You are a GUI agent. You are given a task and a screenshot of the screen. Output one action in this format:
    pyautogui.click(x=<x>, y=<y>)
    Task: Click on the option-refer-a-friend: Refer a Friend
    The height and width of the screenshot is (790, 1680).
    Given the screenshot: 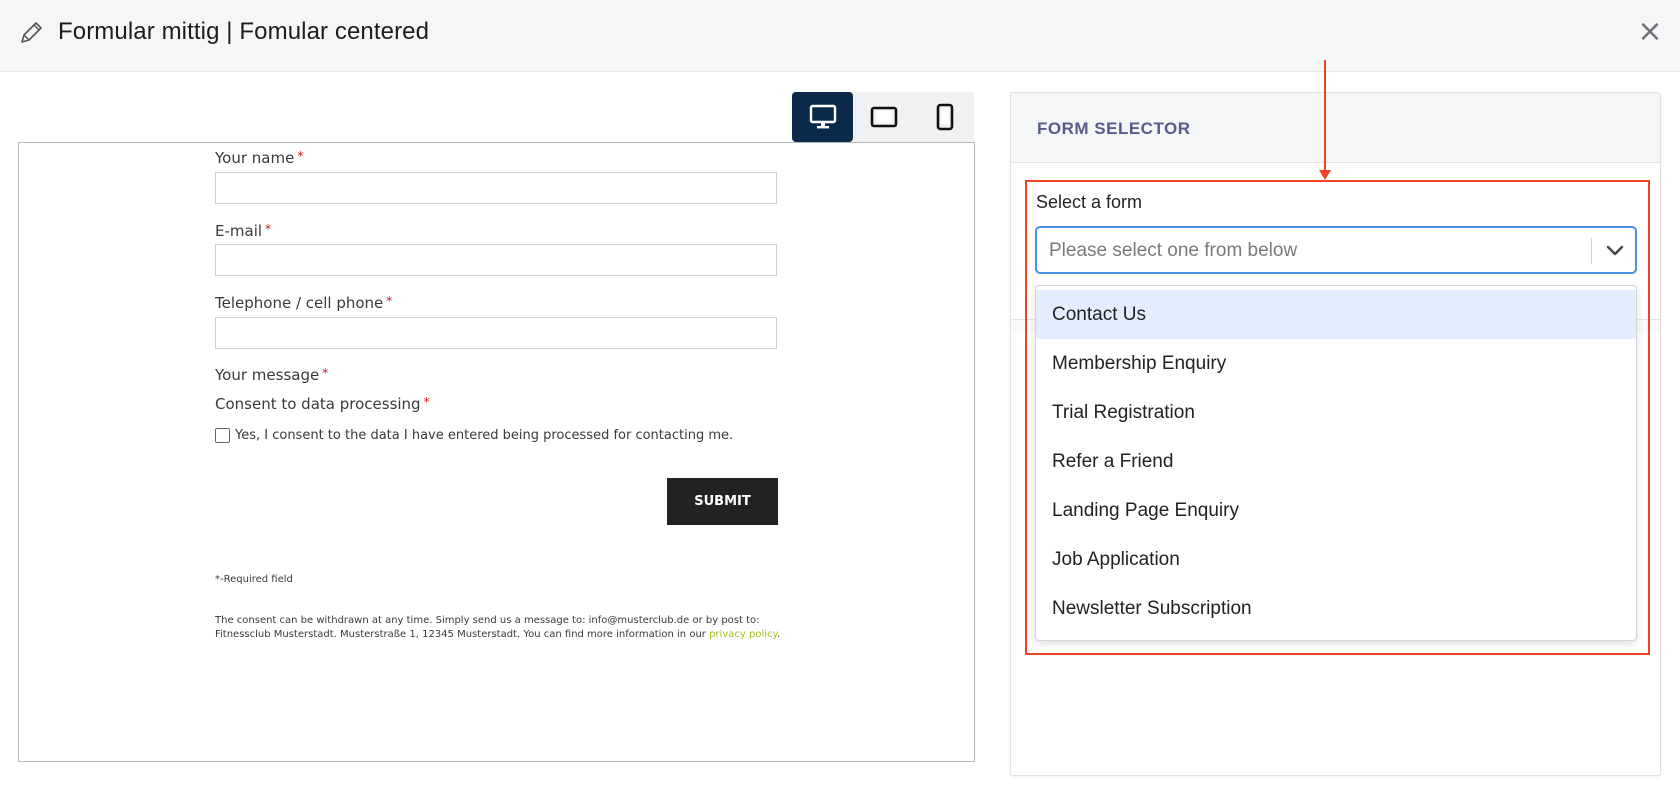 What is the action you would take?
    pyautogui.click(x=1336, y=461)
    